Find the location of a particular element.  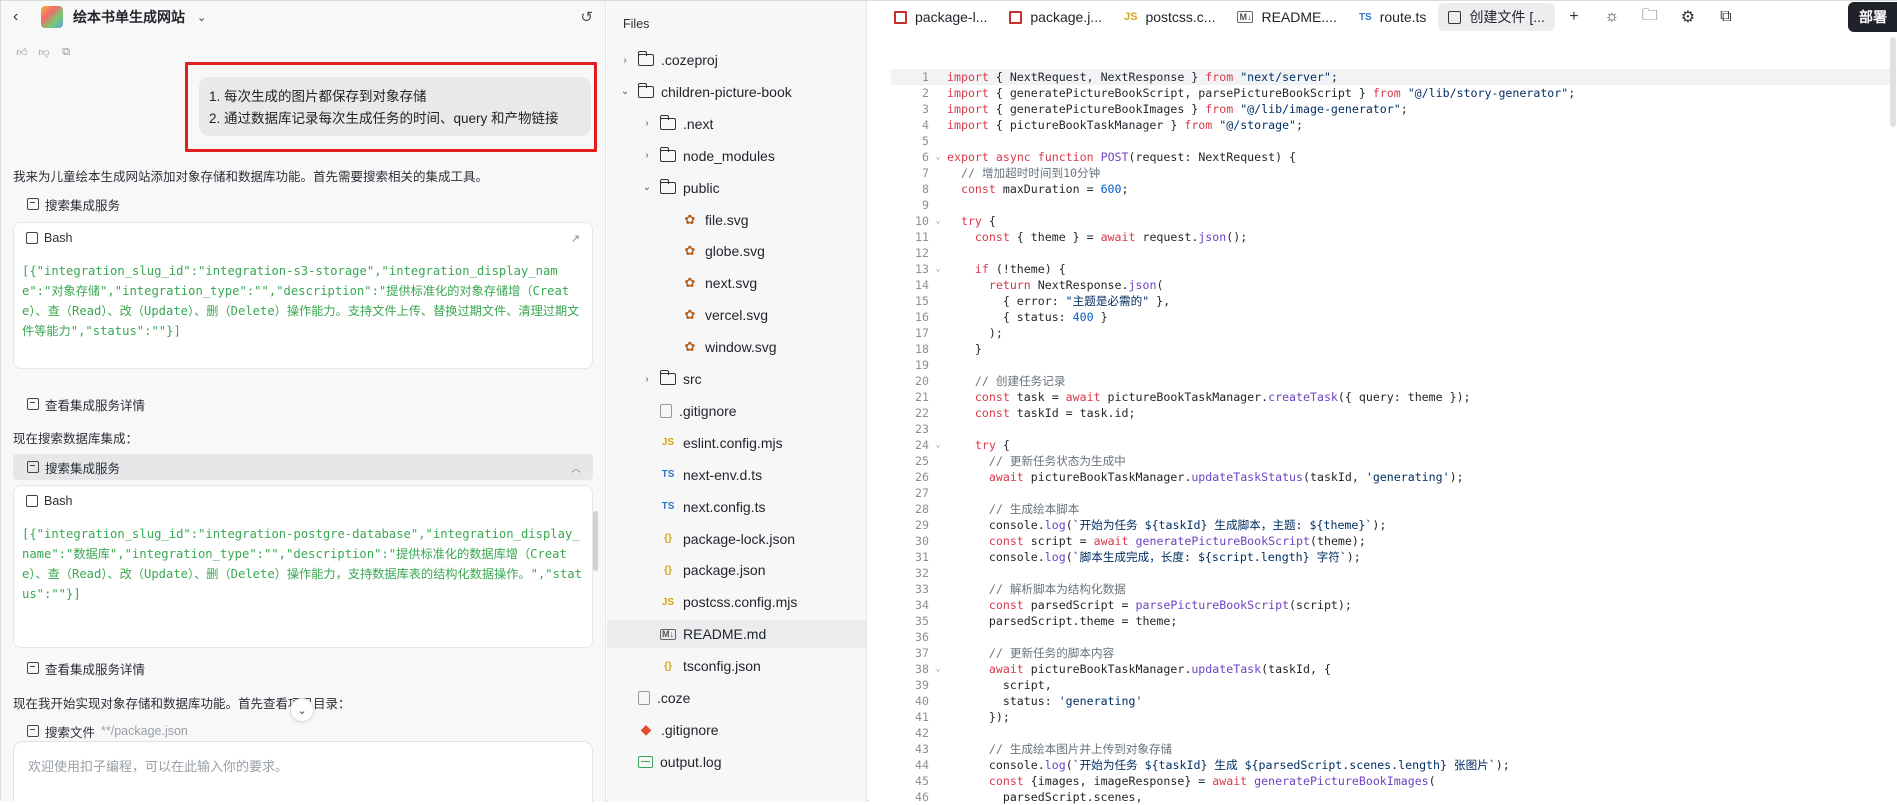

tree-node: ●output.log is located at coordinates (736, 762).